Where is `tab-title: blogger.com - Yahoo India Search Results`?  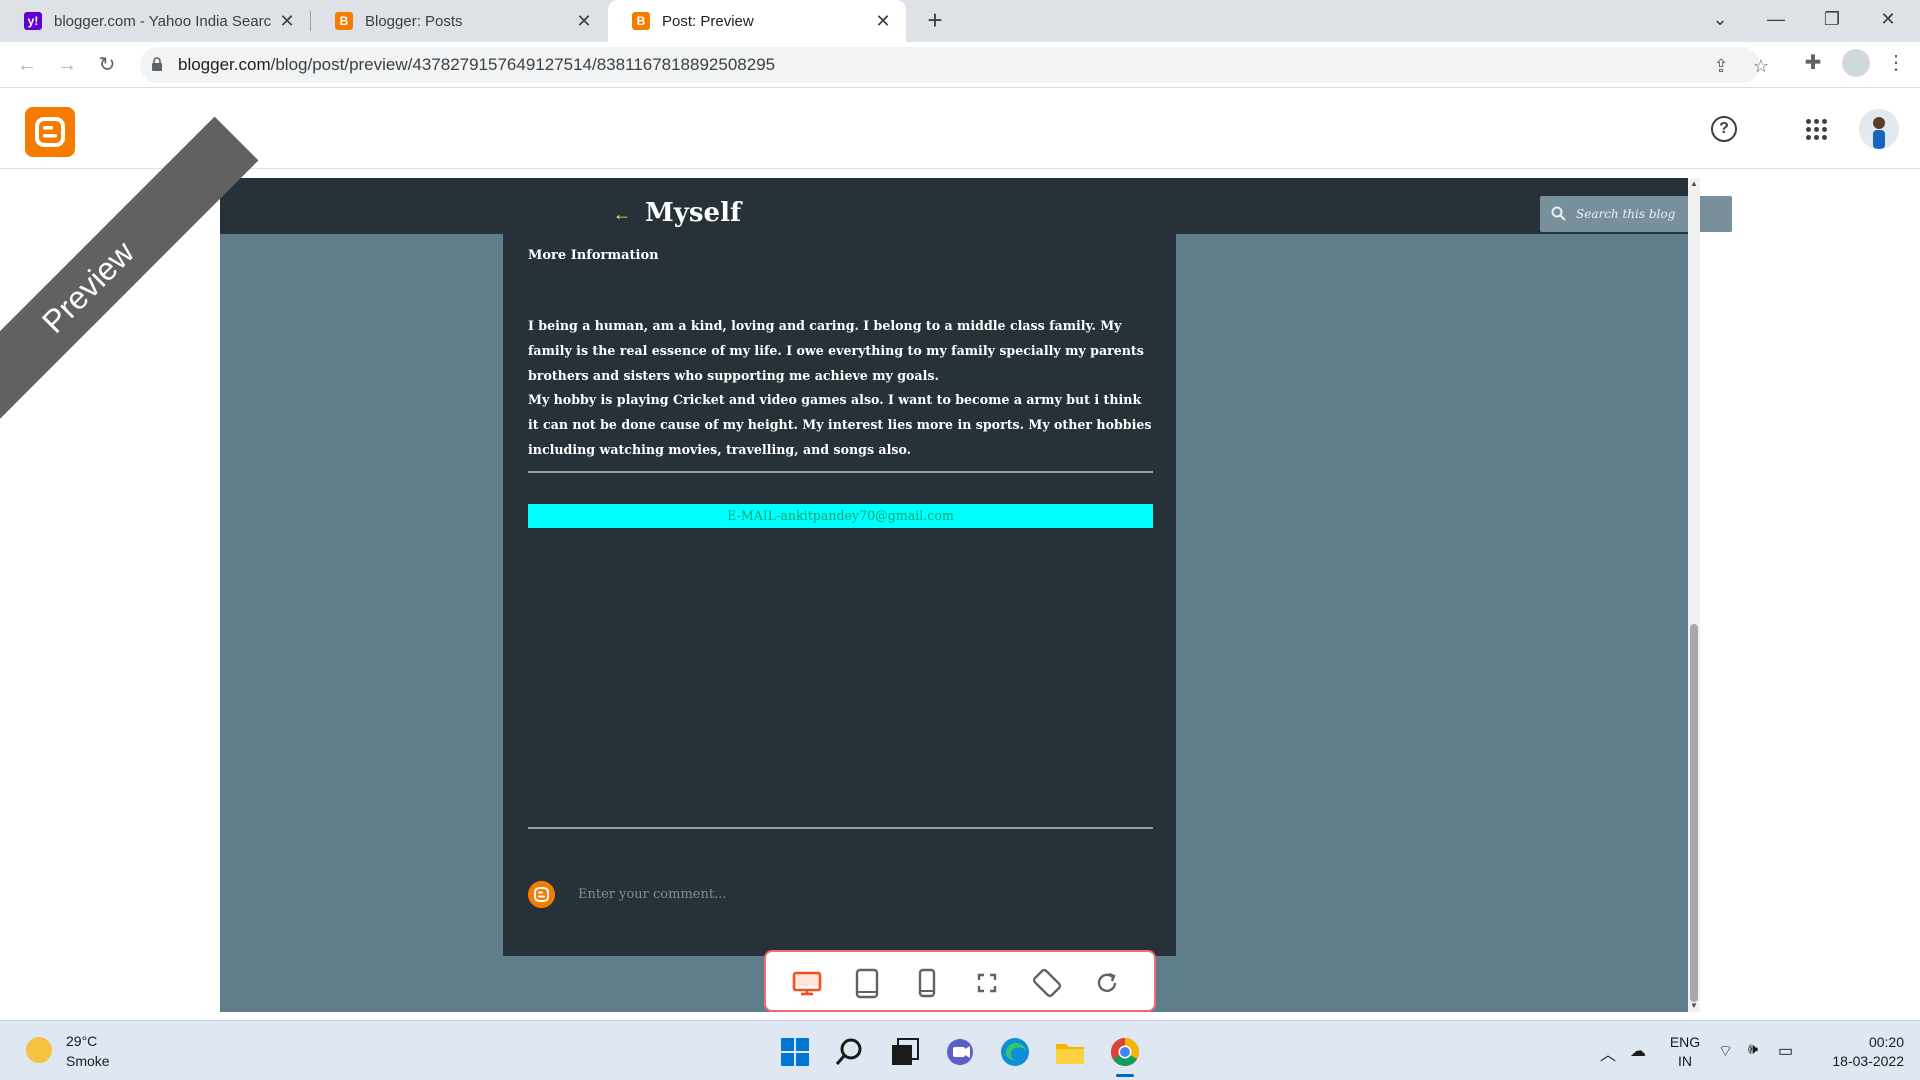
tab-title: blogger.com - Yahoo India Search Results is located at coordinates (163, 21).